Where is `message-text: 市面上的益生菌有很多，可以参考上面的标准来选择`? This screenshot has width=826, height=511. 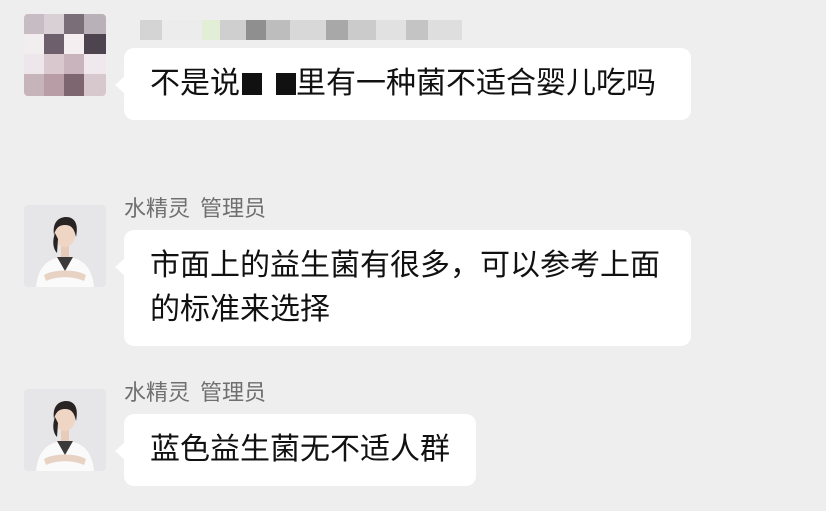
message-text: 市面上的益生菌有很多，可以参考上面的标准来选择 is located at coordinates (405, 287).